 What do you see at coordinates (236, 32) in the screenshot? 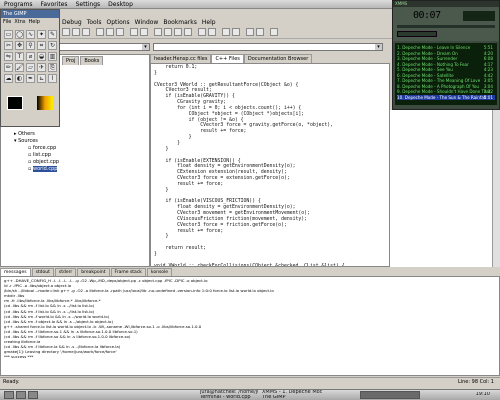
I see `toolbar-method-button` at bounding box center [236, 32].